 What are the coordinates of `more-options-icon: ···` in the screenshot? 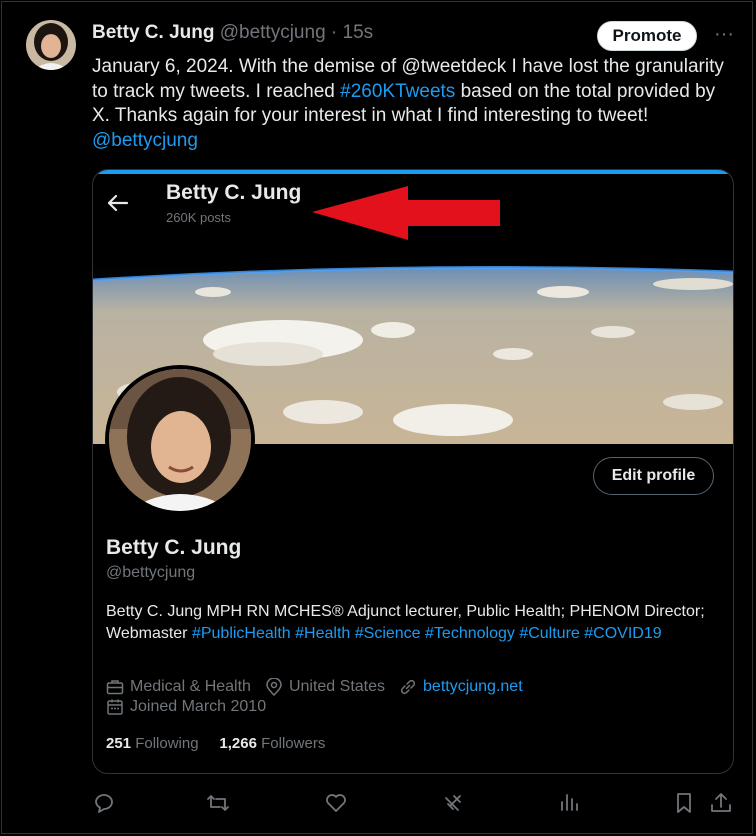 It's located at (724, 36).